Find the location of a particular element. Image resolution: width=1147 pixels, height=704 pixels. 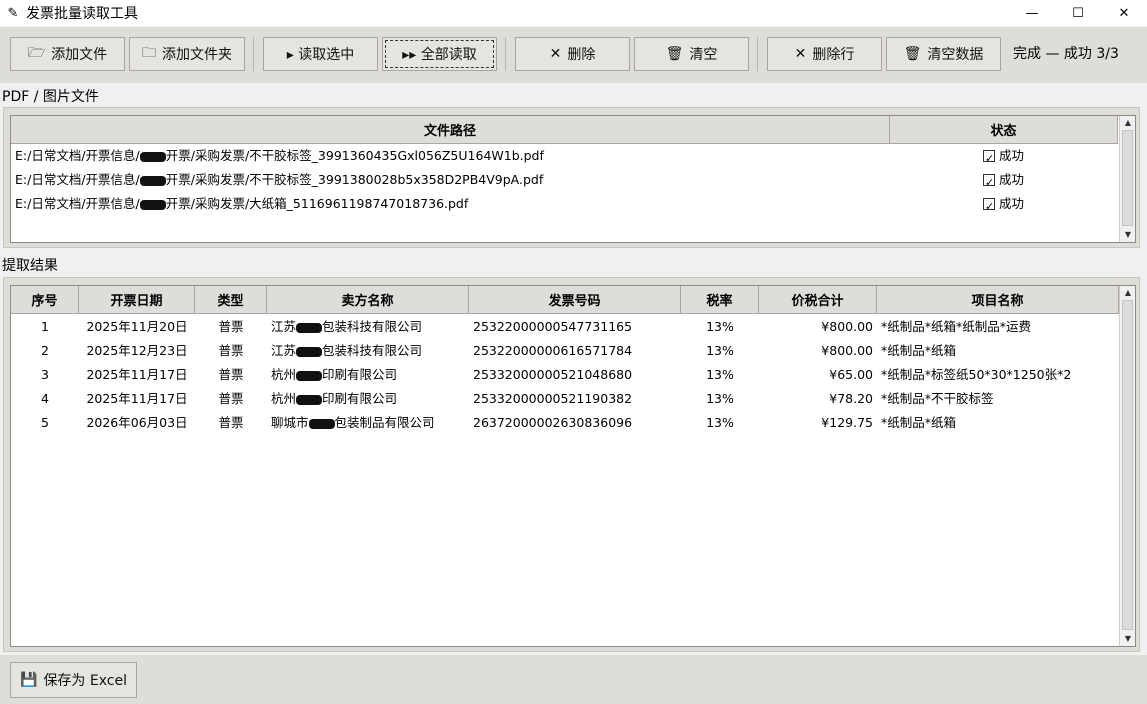

folder-icon: 🗀 is located at coordinates (149, 53).